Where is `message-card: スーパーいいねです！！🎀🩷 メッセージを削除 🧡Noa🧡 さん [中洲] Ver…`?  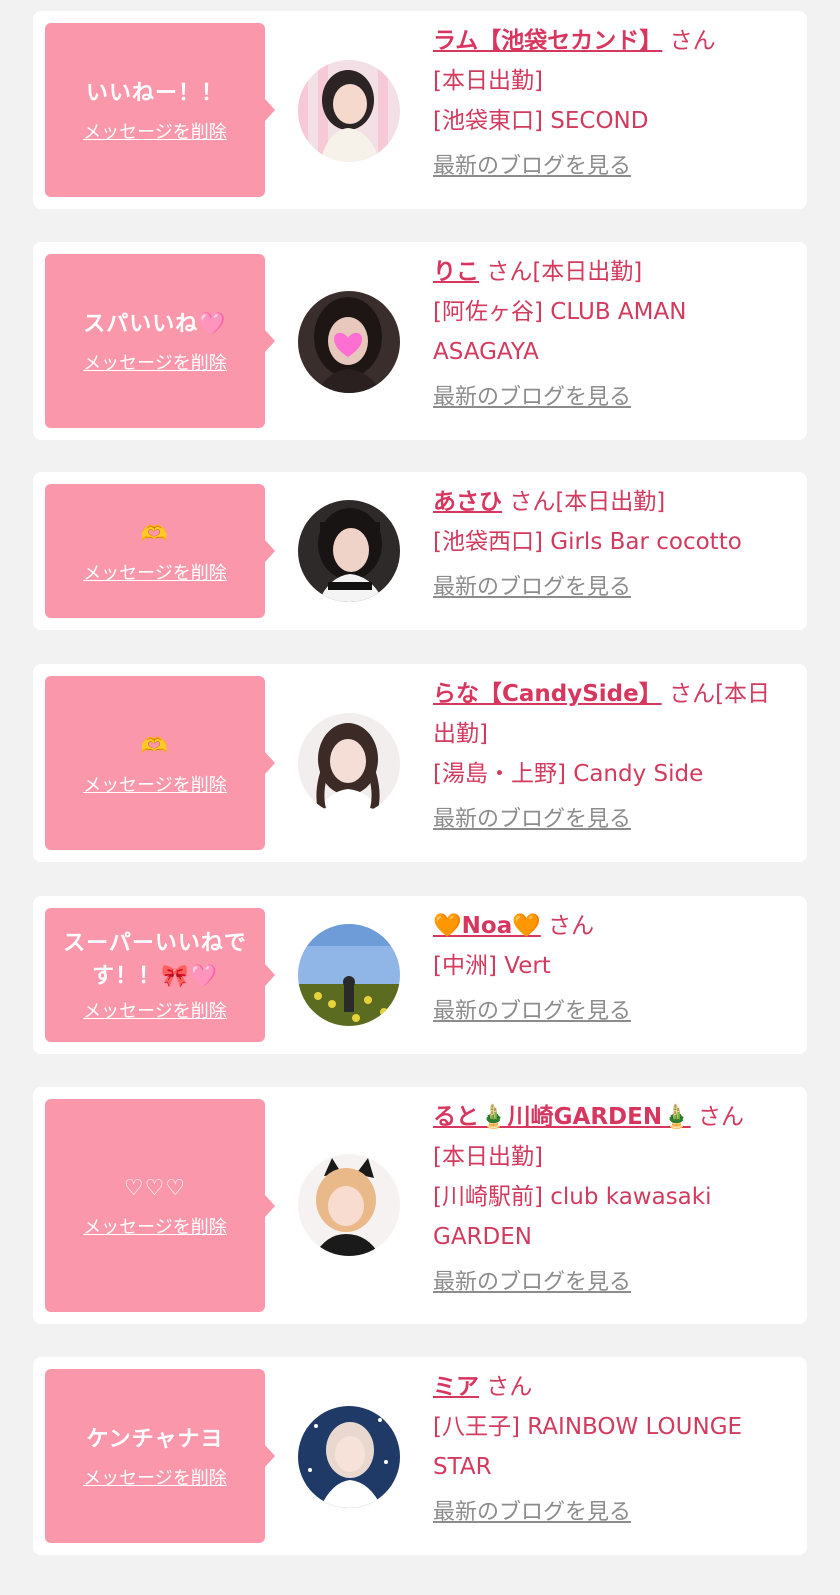
message-card: スーパーいいねです！！🎀🩷 メッセージを削除 🧡Noa🧡 さん [中洲] Ver… is located at coordinates (420, 975).